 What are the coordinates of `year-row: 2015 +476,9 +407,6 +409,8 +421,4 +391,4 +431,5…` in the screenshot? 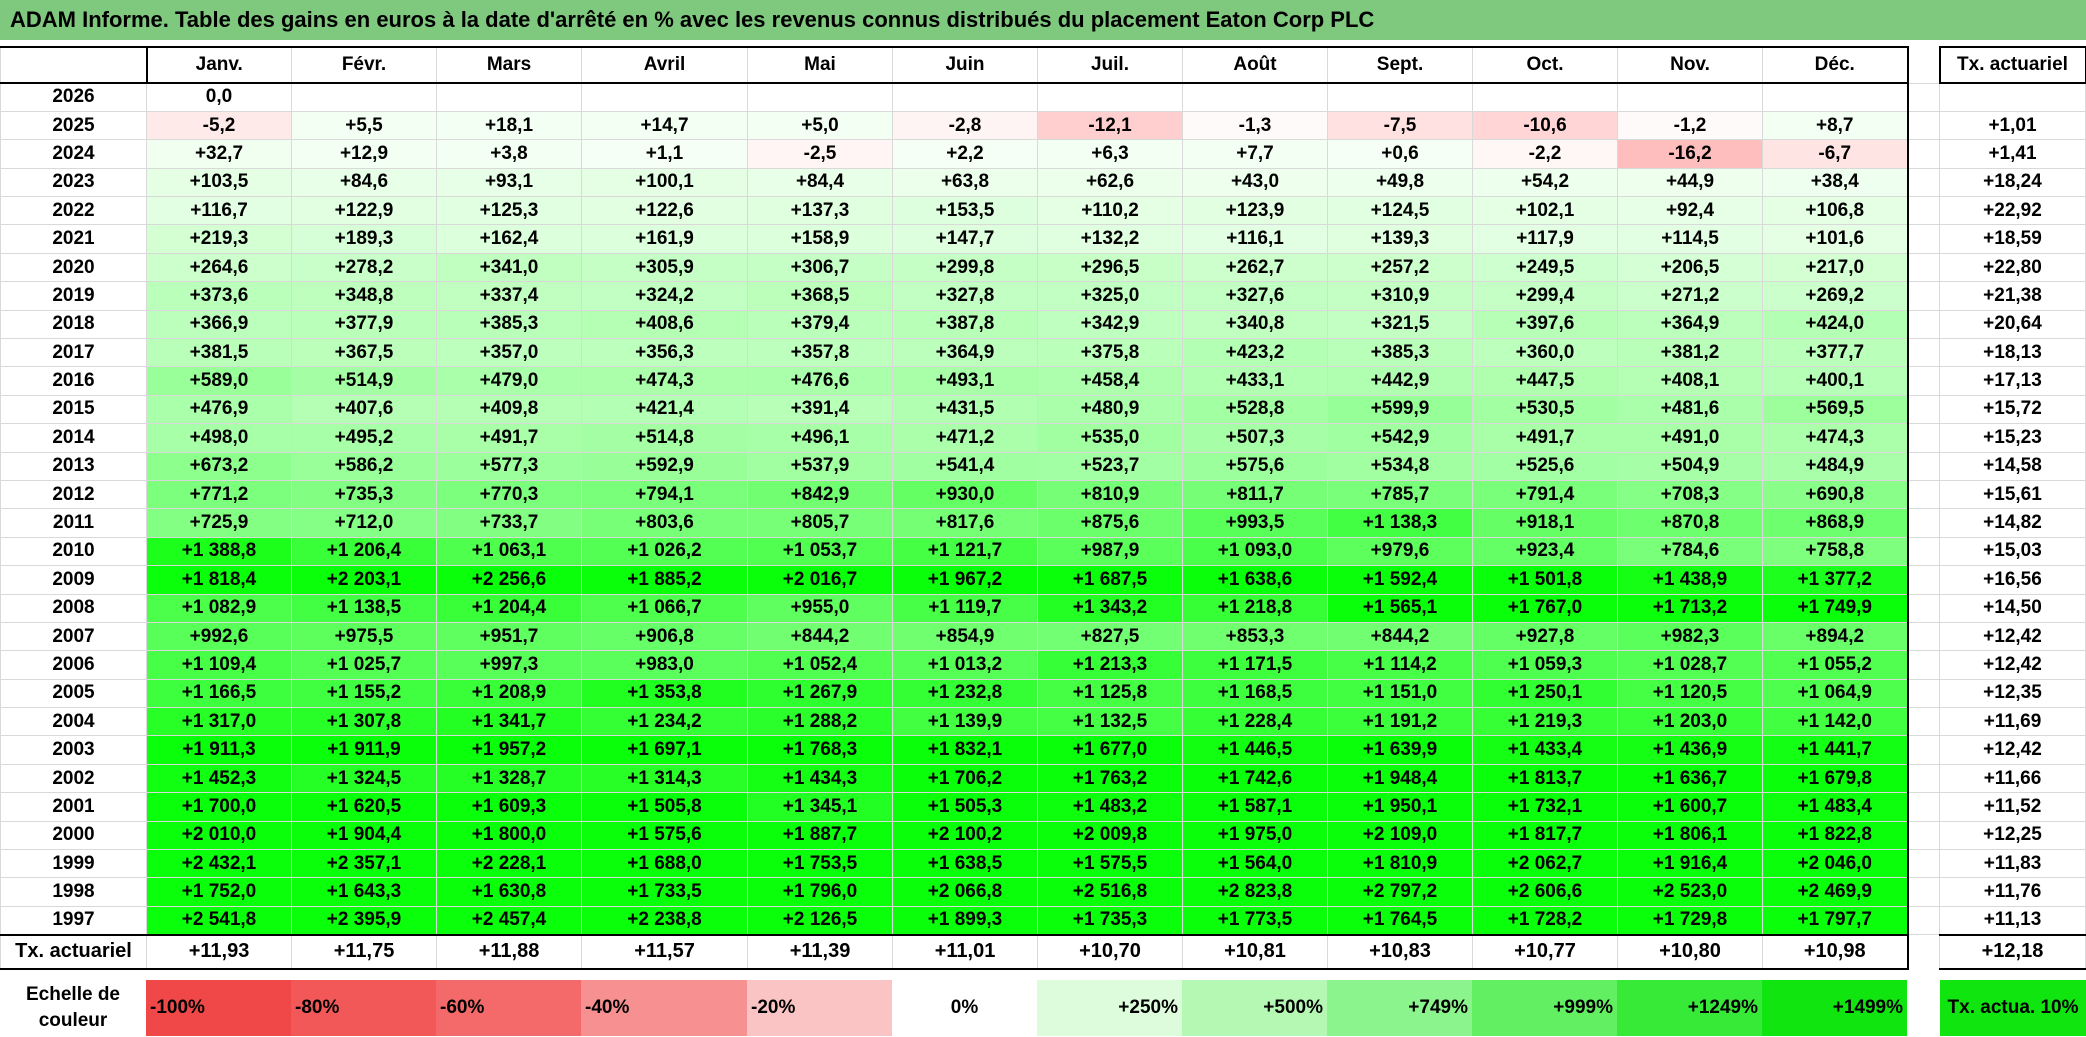 It's located at (1043, 409).